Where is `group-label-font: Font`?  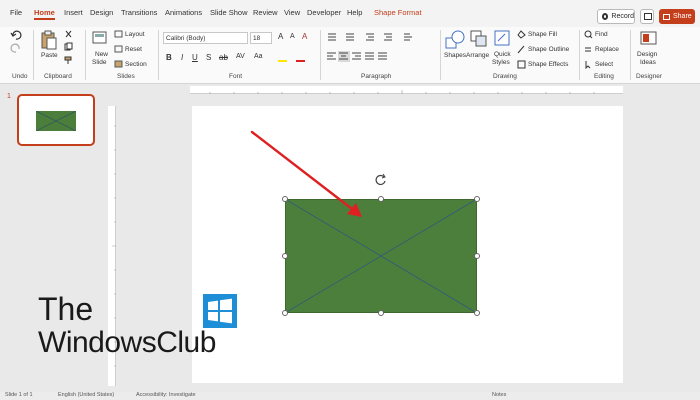
group-label-font: Font is located at coordinates (236, 76).